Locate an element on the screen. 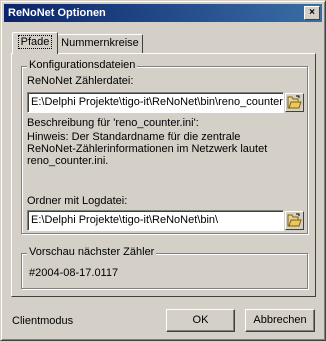 The width and height of the screenshot is (326, 341). log-folder-value: E:\Delphi Projekte\tigo-it\ReNoNet\bin\ is located at coordinates (125, 220).